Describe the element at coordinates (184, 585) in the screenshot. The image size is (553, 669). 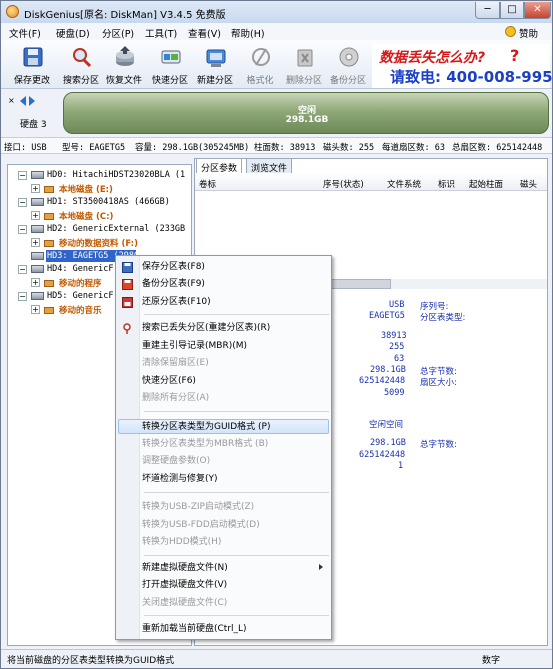
I see `menu-open-virtual-disk: 打开虚拟硬盘文件(V)` at that location.